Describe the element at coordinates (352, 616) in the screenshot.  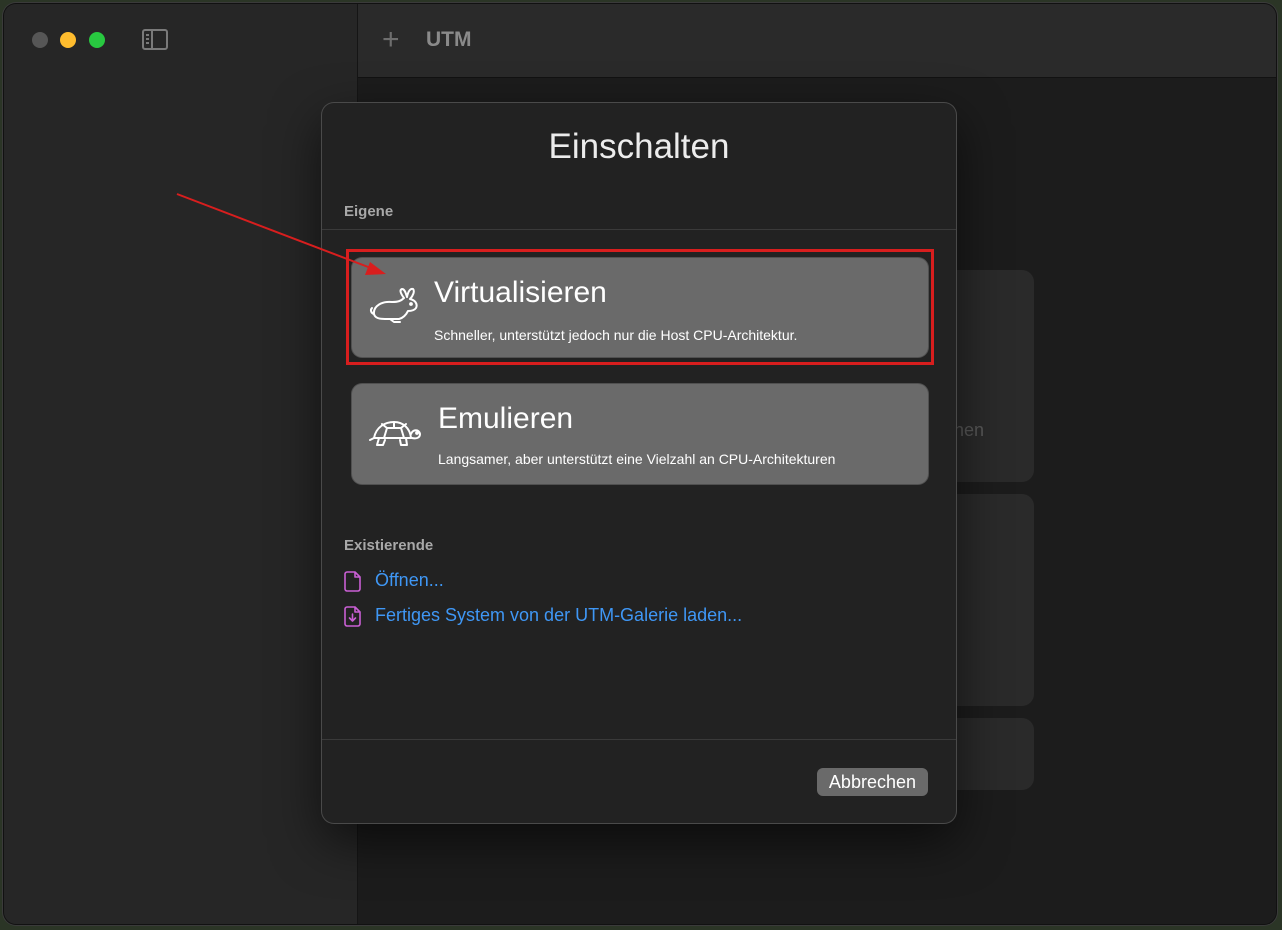
I see `document-download-icon` at that location.